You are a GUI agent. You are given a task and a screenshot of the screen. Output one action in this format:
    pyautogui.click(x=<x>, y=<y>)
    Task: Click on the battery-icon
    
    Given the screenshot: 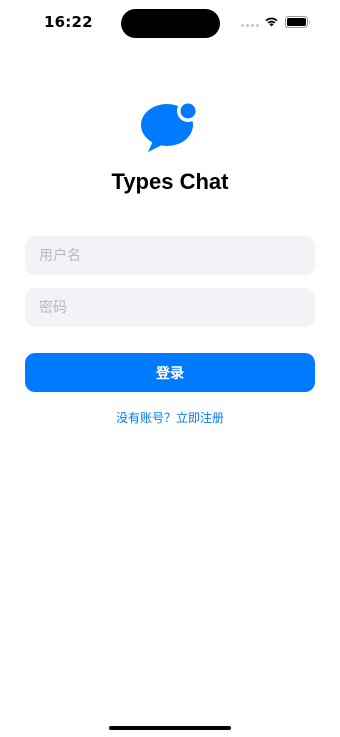 What is the action you would take?
    pyautogui.click(x=297, y=22)
    